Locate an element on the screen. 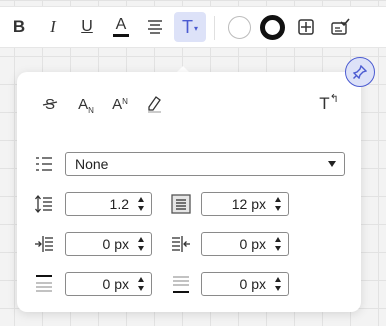 The width and height of the screenshot is (386, 326). list-style-select: None is located at coordinates (205, 164).